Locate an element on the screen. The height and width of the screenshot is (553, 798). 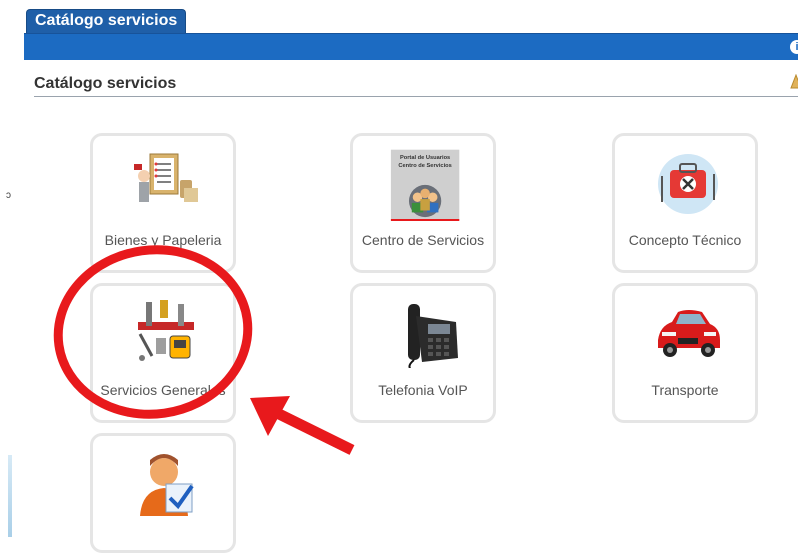
service-card-user-check is located at coordinates (163, 493).